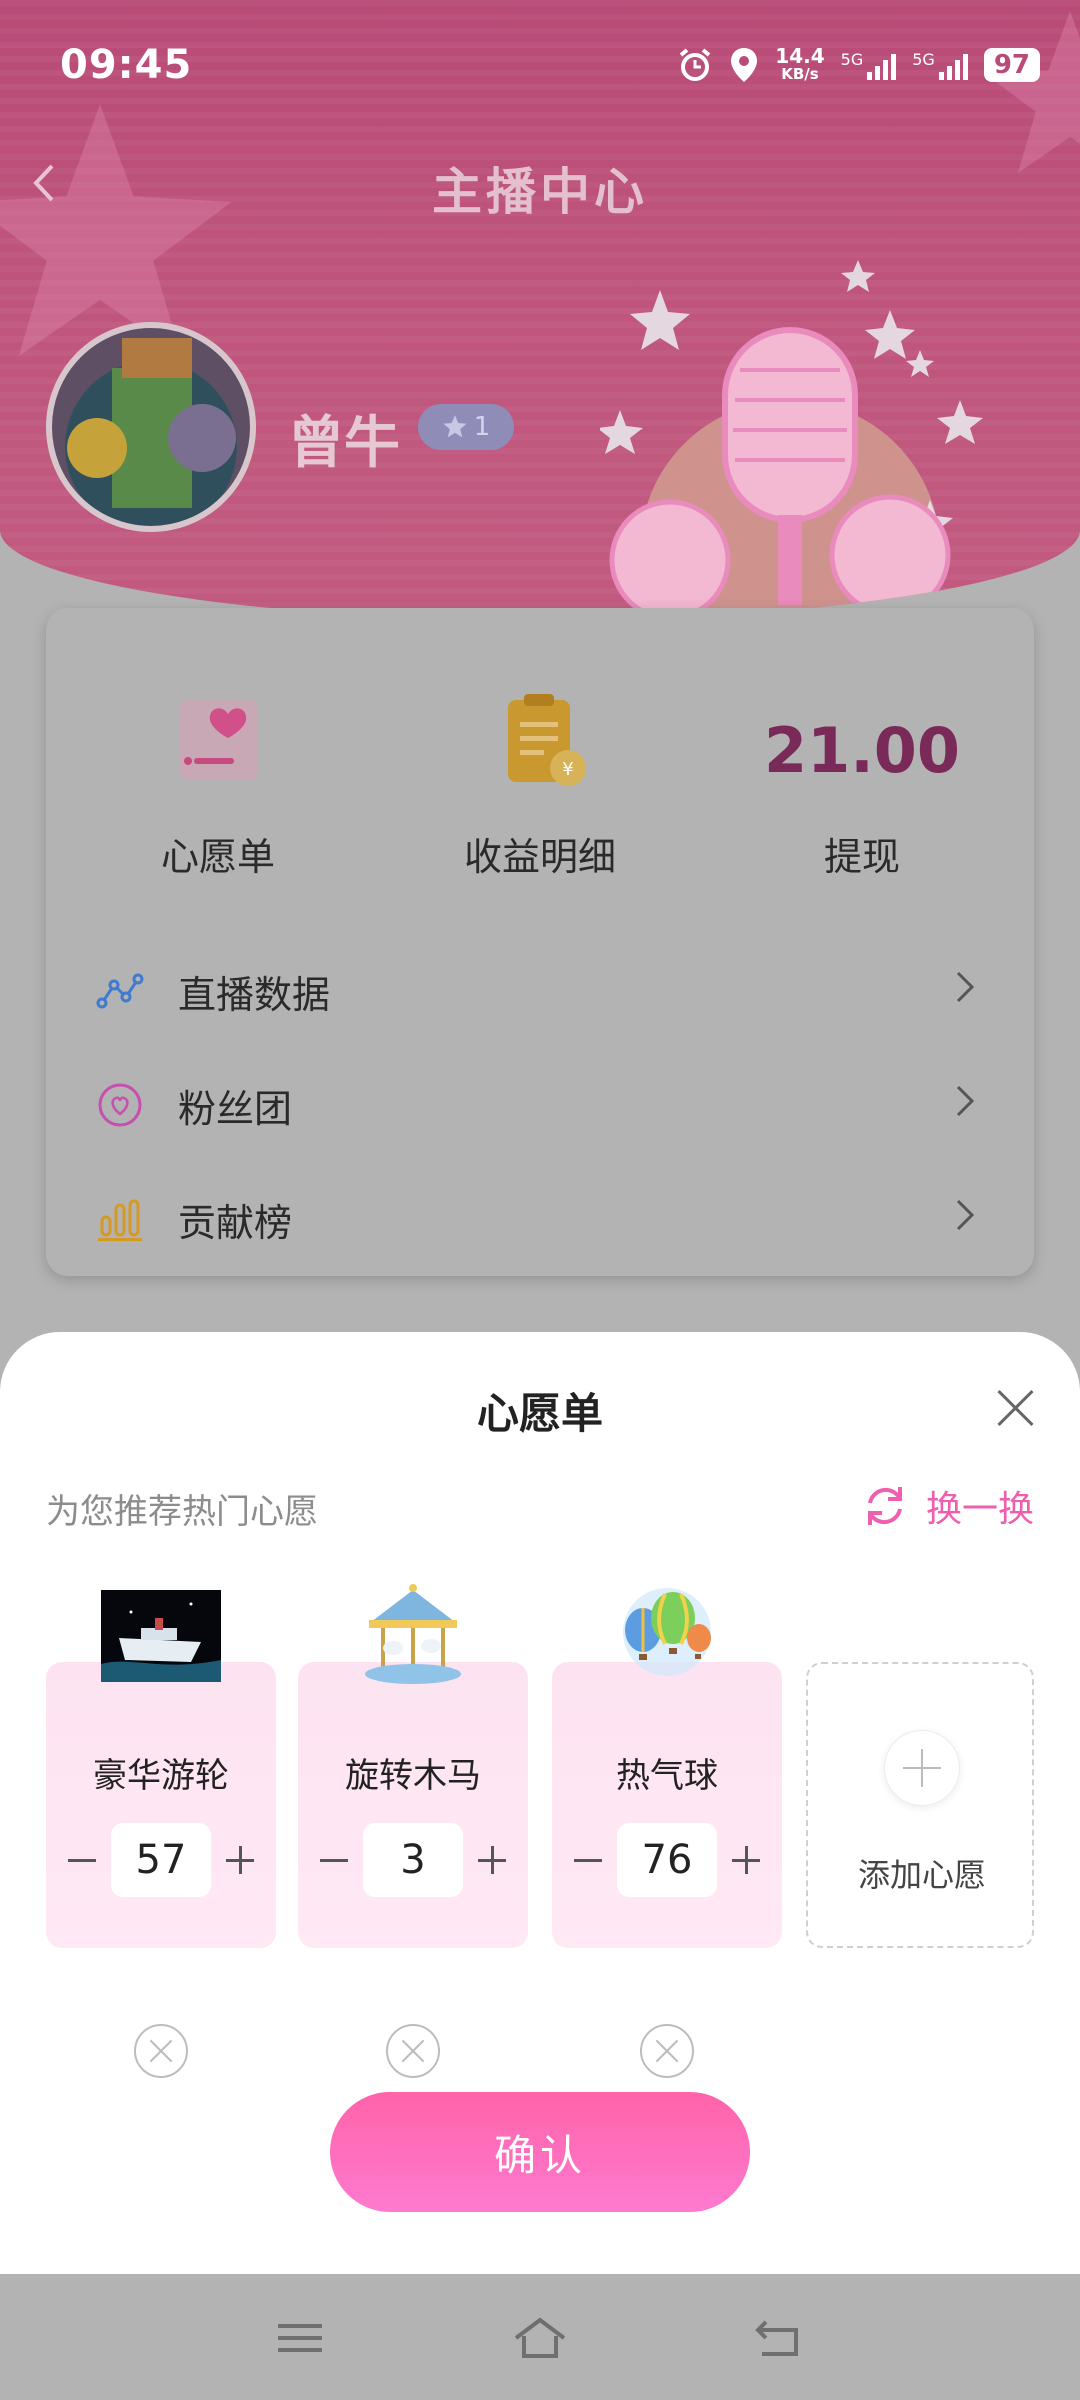  What do you see at coordinates (540, 1105) in the screenshot?
I see `menu-item-fan-club: 粉丝团` at bounding box center [540, 1105].